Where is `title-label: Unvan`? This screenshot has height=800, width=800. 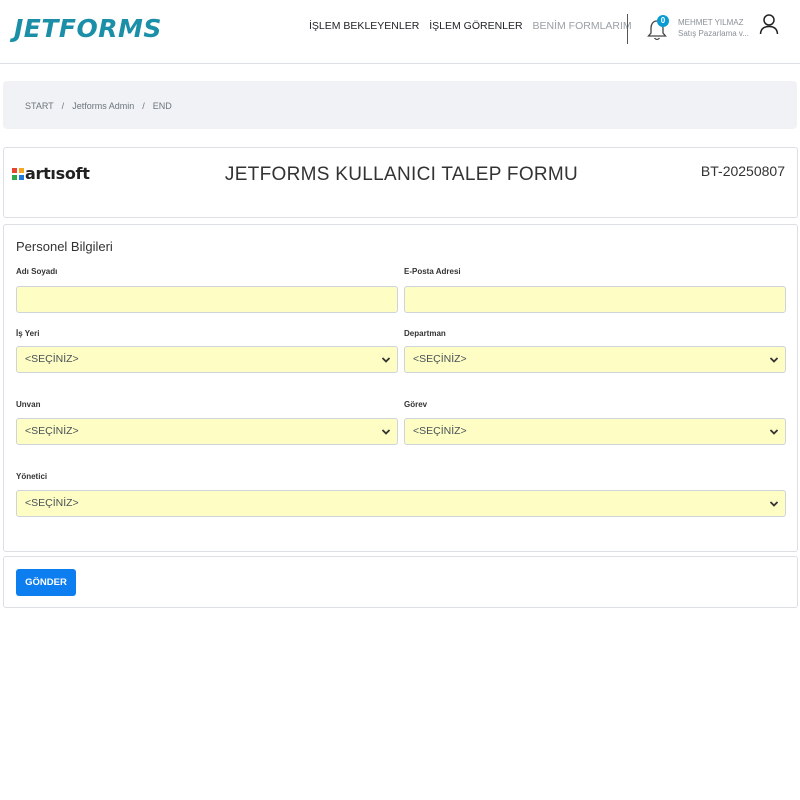 title-label: Unvan is located at coordinates (28, 404).